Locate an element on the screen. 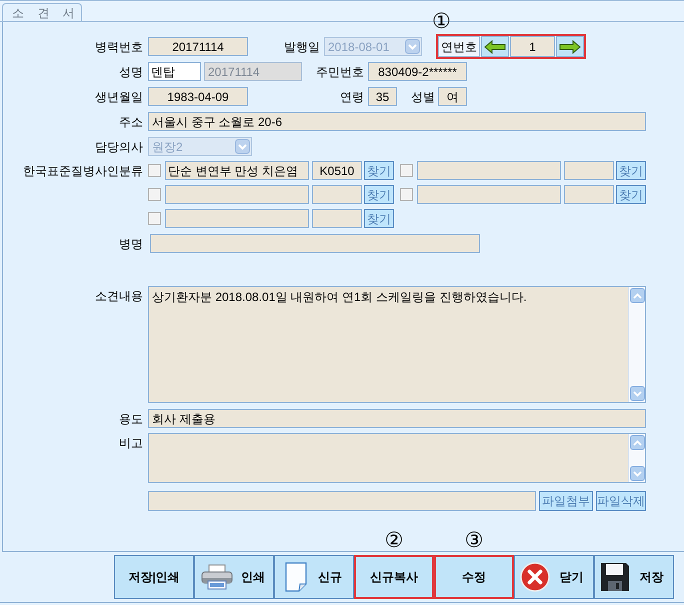 The image size is (684, 605). age-field: 35 is located at coordinates (382, 96).